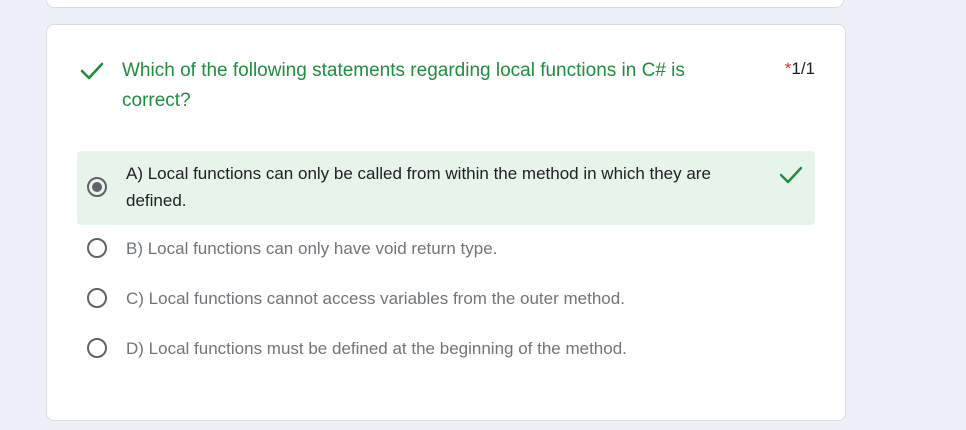  I want to click on score-label: *1/1, so click(800, 69).